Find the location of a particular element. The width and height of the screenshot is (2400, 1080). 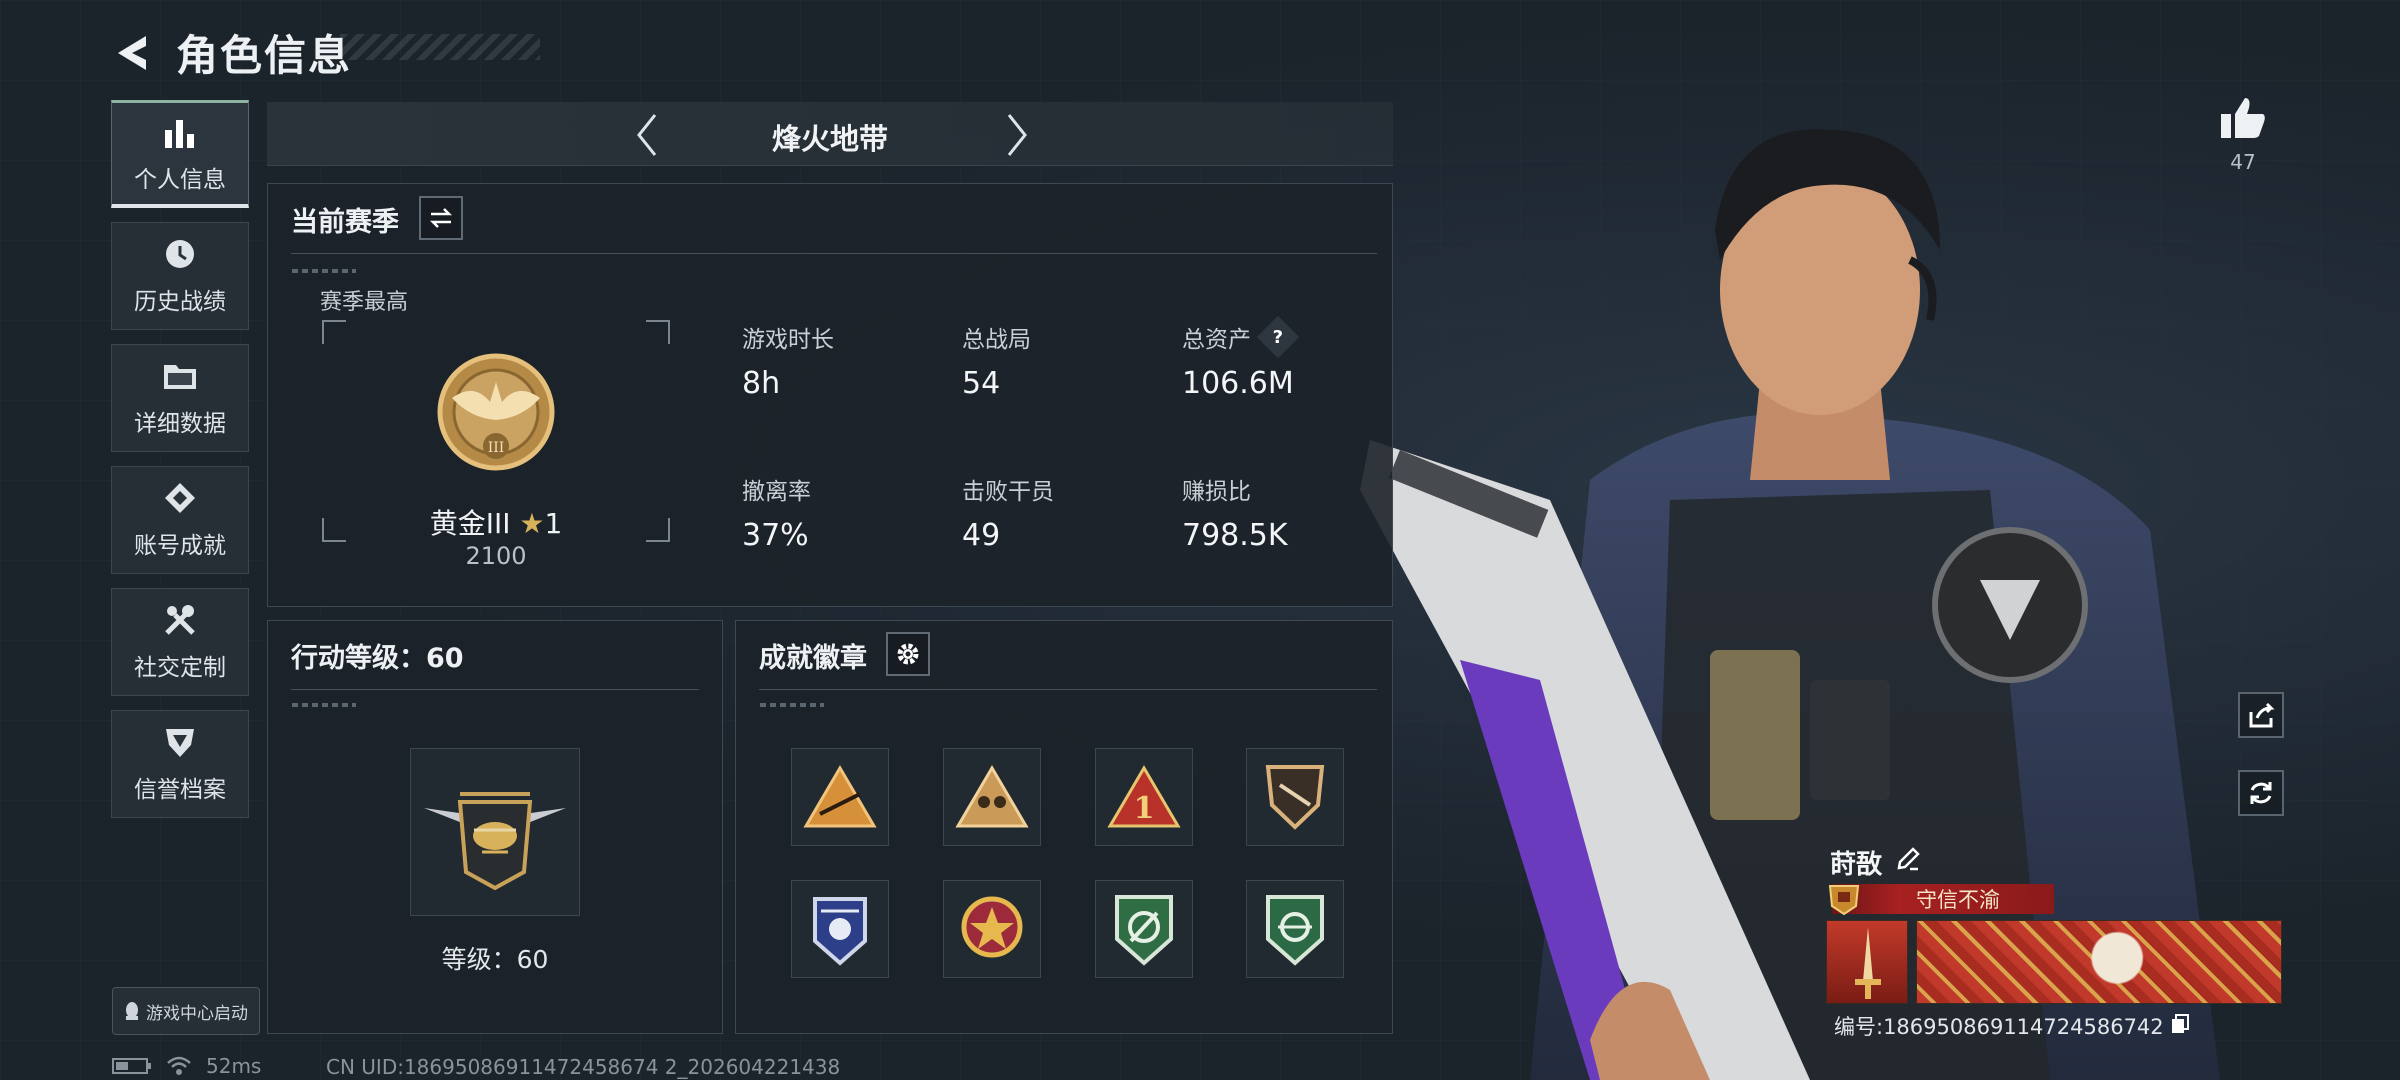

sidebar-item-history: 历史战绩 is located at coordinates (180, 276).